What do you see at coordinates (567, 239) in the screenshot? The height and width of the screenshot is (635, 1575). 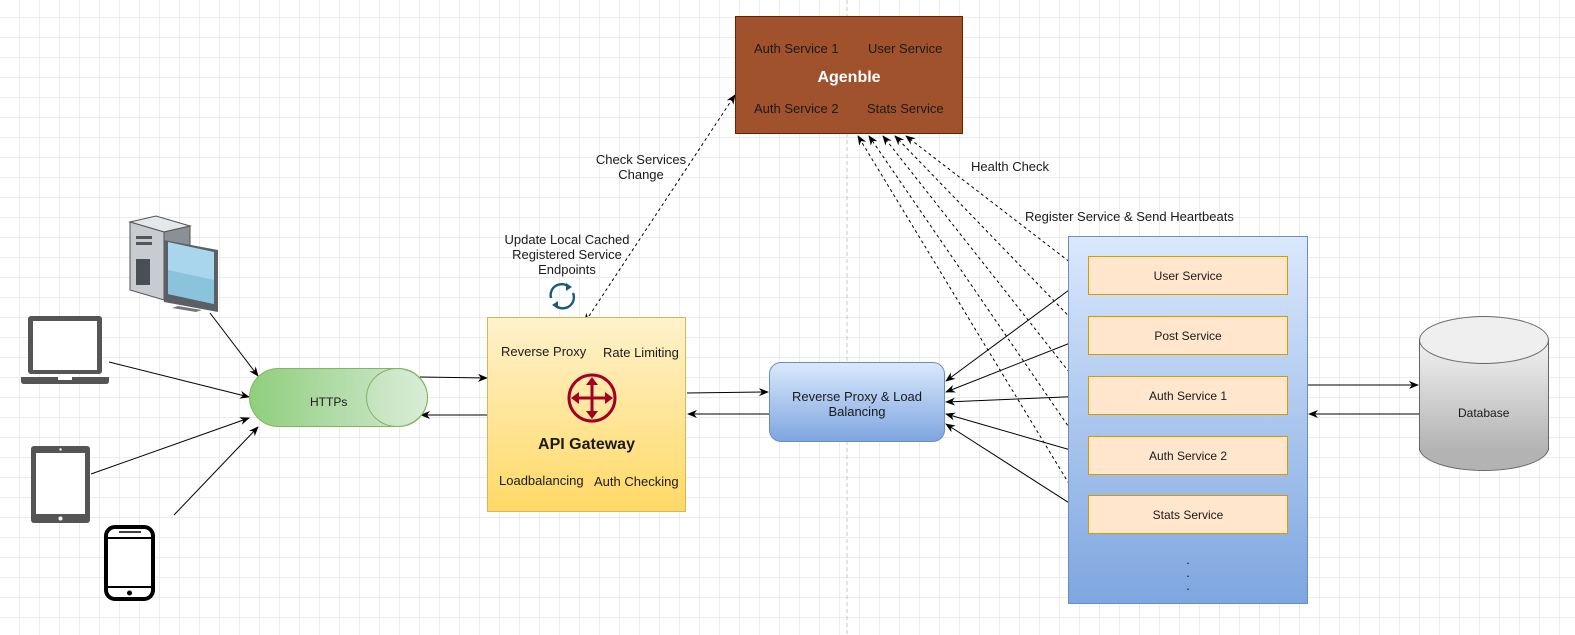 I see `label-line: Update Local Cached` at bounding box center [567, 239].